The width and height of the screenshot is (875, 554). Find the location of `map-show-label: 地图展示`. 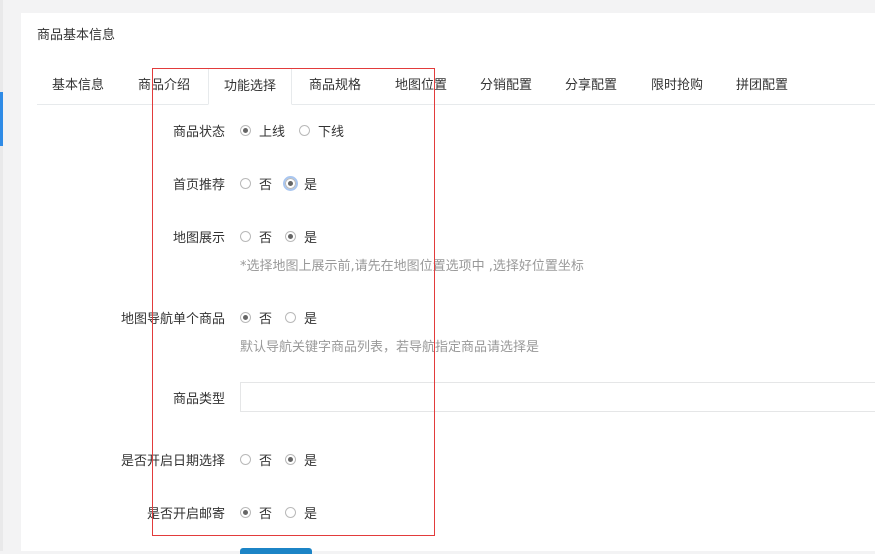

map-show-label: 地图展示 is located at coordinates (198, 238).